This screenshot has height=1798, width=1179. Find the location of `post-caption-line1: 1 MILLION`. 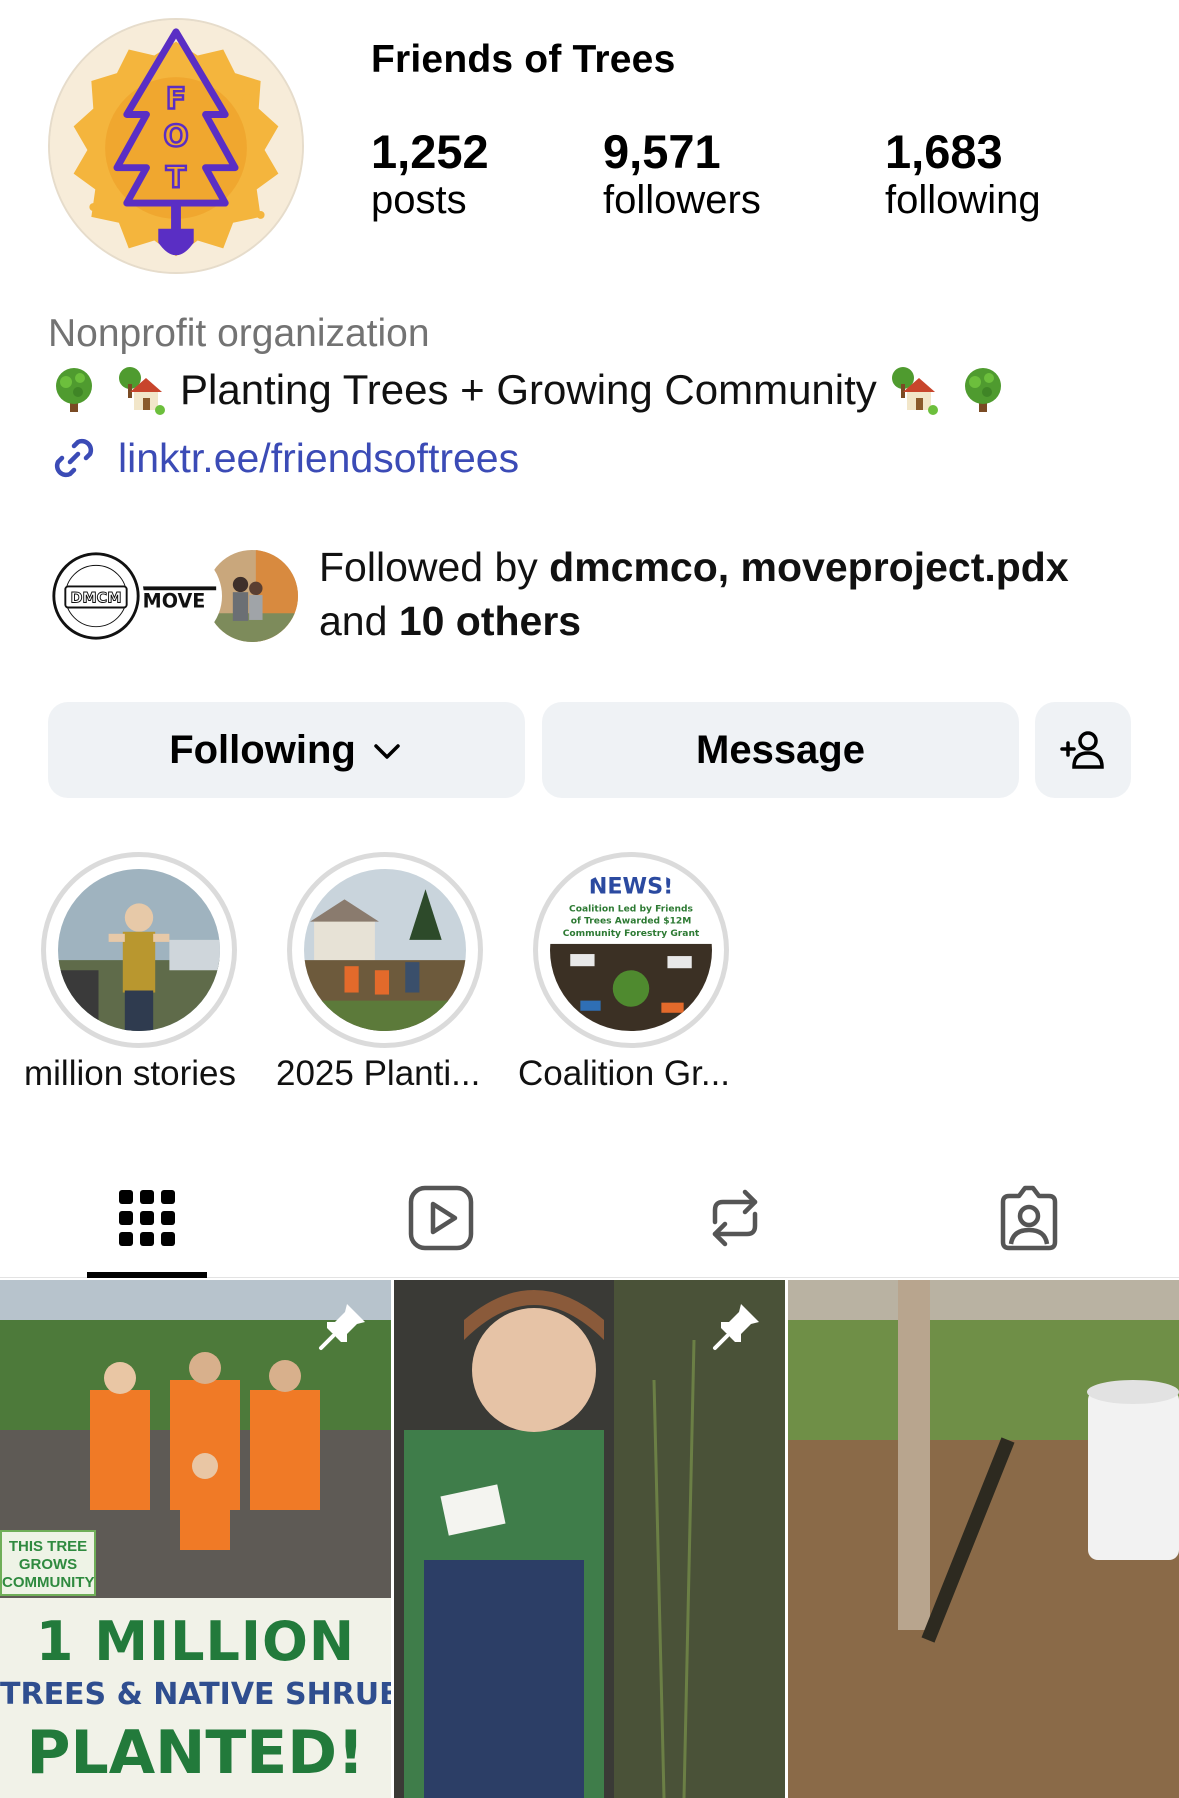

post-caption-line1: 1 MILLION is located at coordinates (195, 1641).